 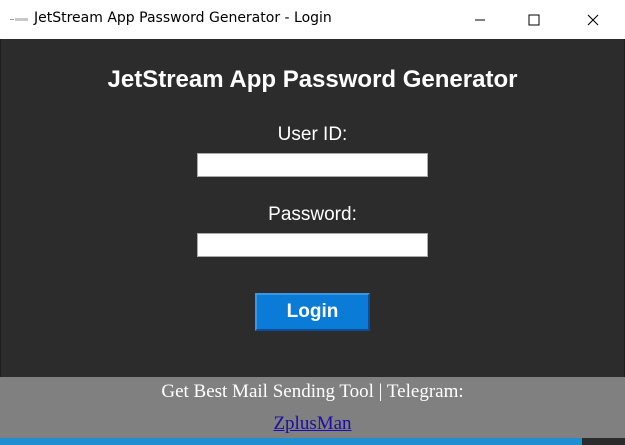 What do you see at coordinates (312, 441) in the screenshot?
I see `taskbar-strip` at bounding box center [312, 441].